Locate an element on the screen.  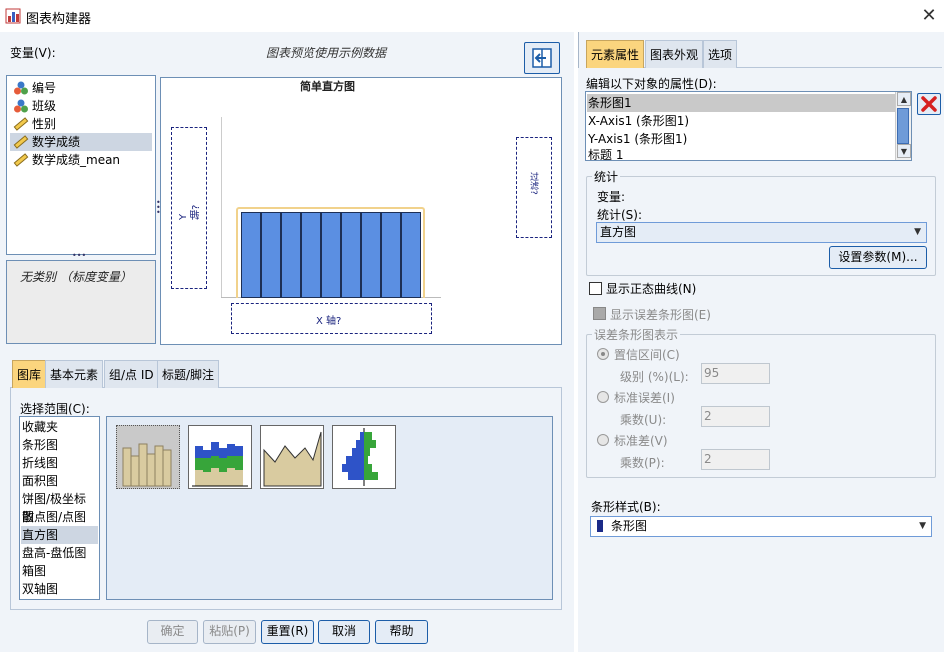
scope-label: 选择范围(C): is located at coordinates (55, 409).